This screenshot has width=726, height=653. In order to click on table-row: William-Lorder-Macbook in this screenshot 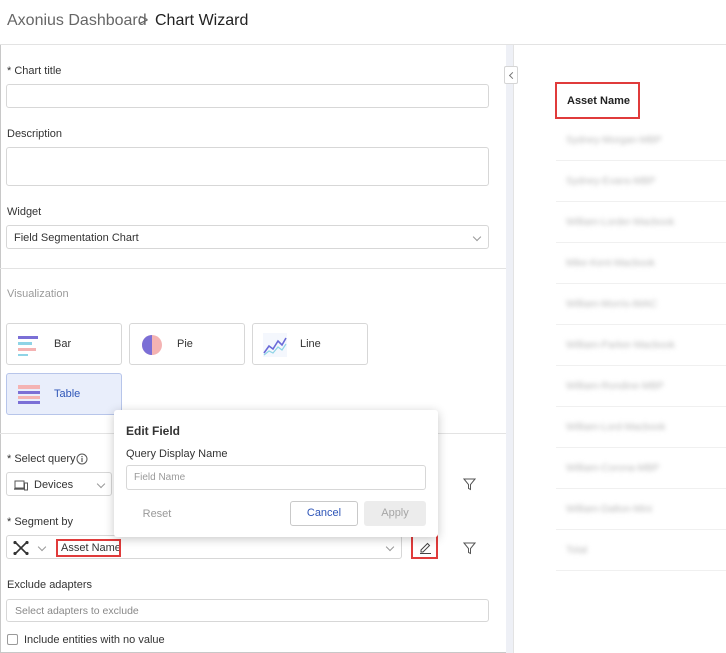, I will do `click(641, 223)`.